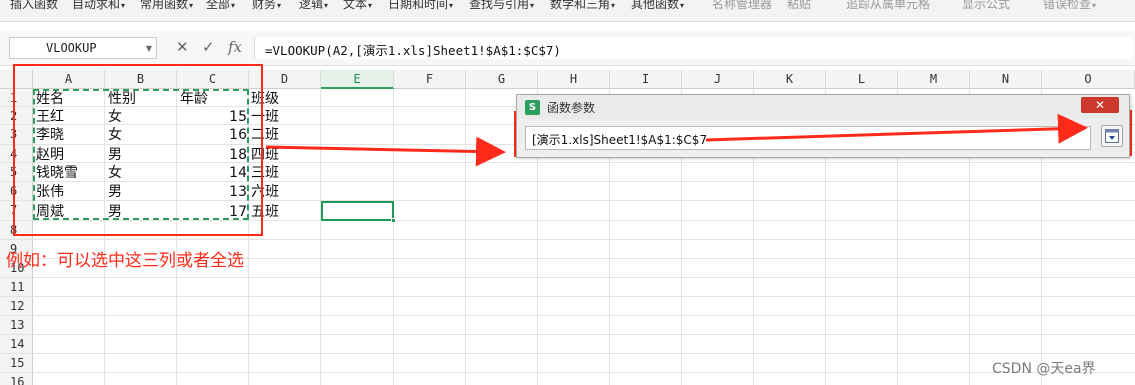 This screenshot has height=385, width=1135. Describe the element at coordinates (571, 108) in the screenshot. I see `dialog-title: 函数参数` at that location.